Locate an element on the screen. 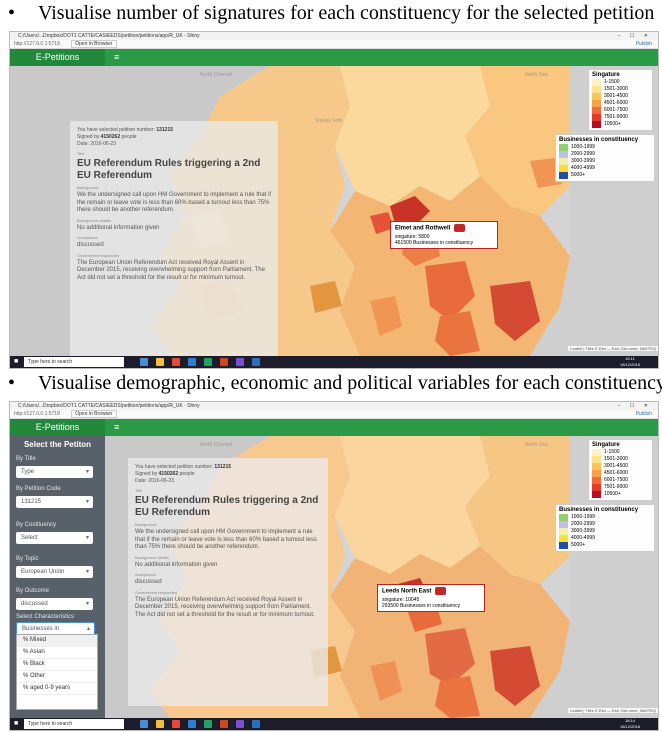 The width and height of the screenshot is (662, 732). by-constituency-label: By Costituency is located at coordinates (36, 525).